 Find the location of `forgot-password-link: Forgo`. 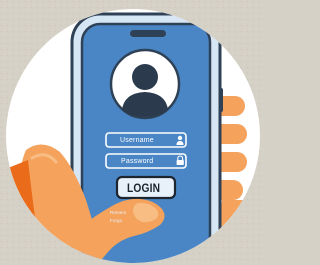

forgot-password-link: Forgo is located at coordinates (116, 221).